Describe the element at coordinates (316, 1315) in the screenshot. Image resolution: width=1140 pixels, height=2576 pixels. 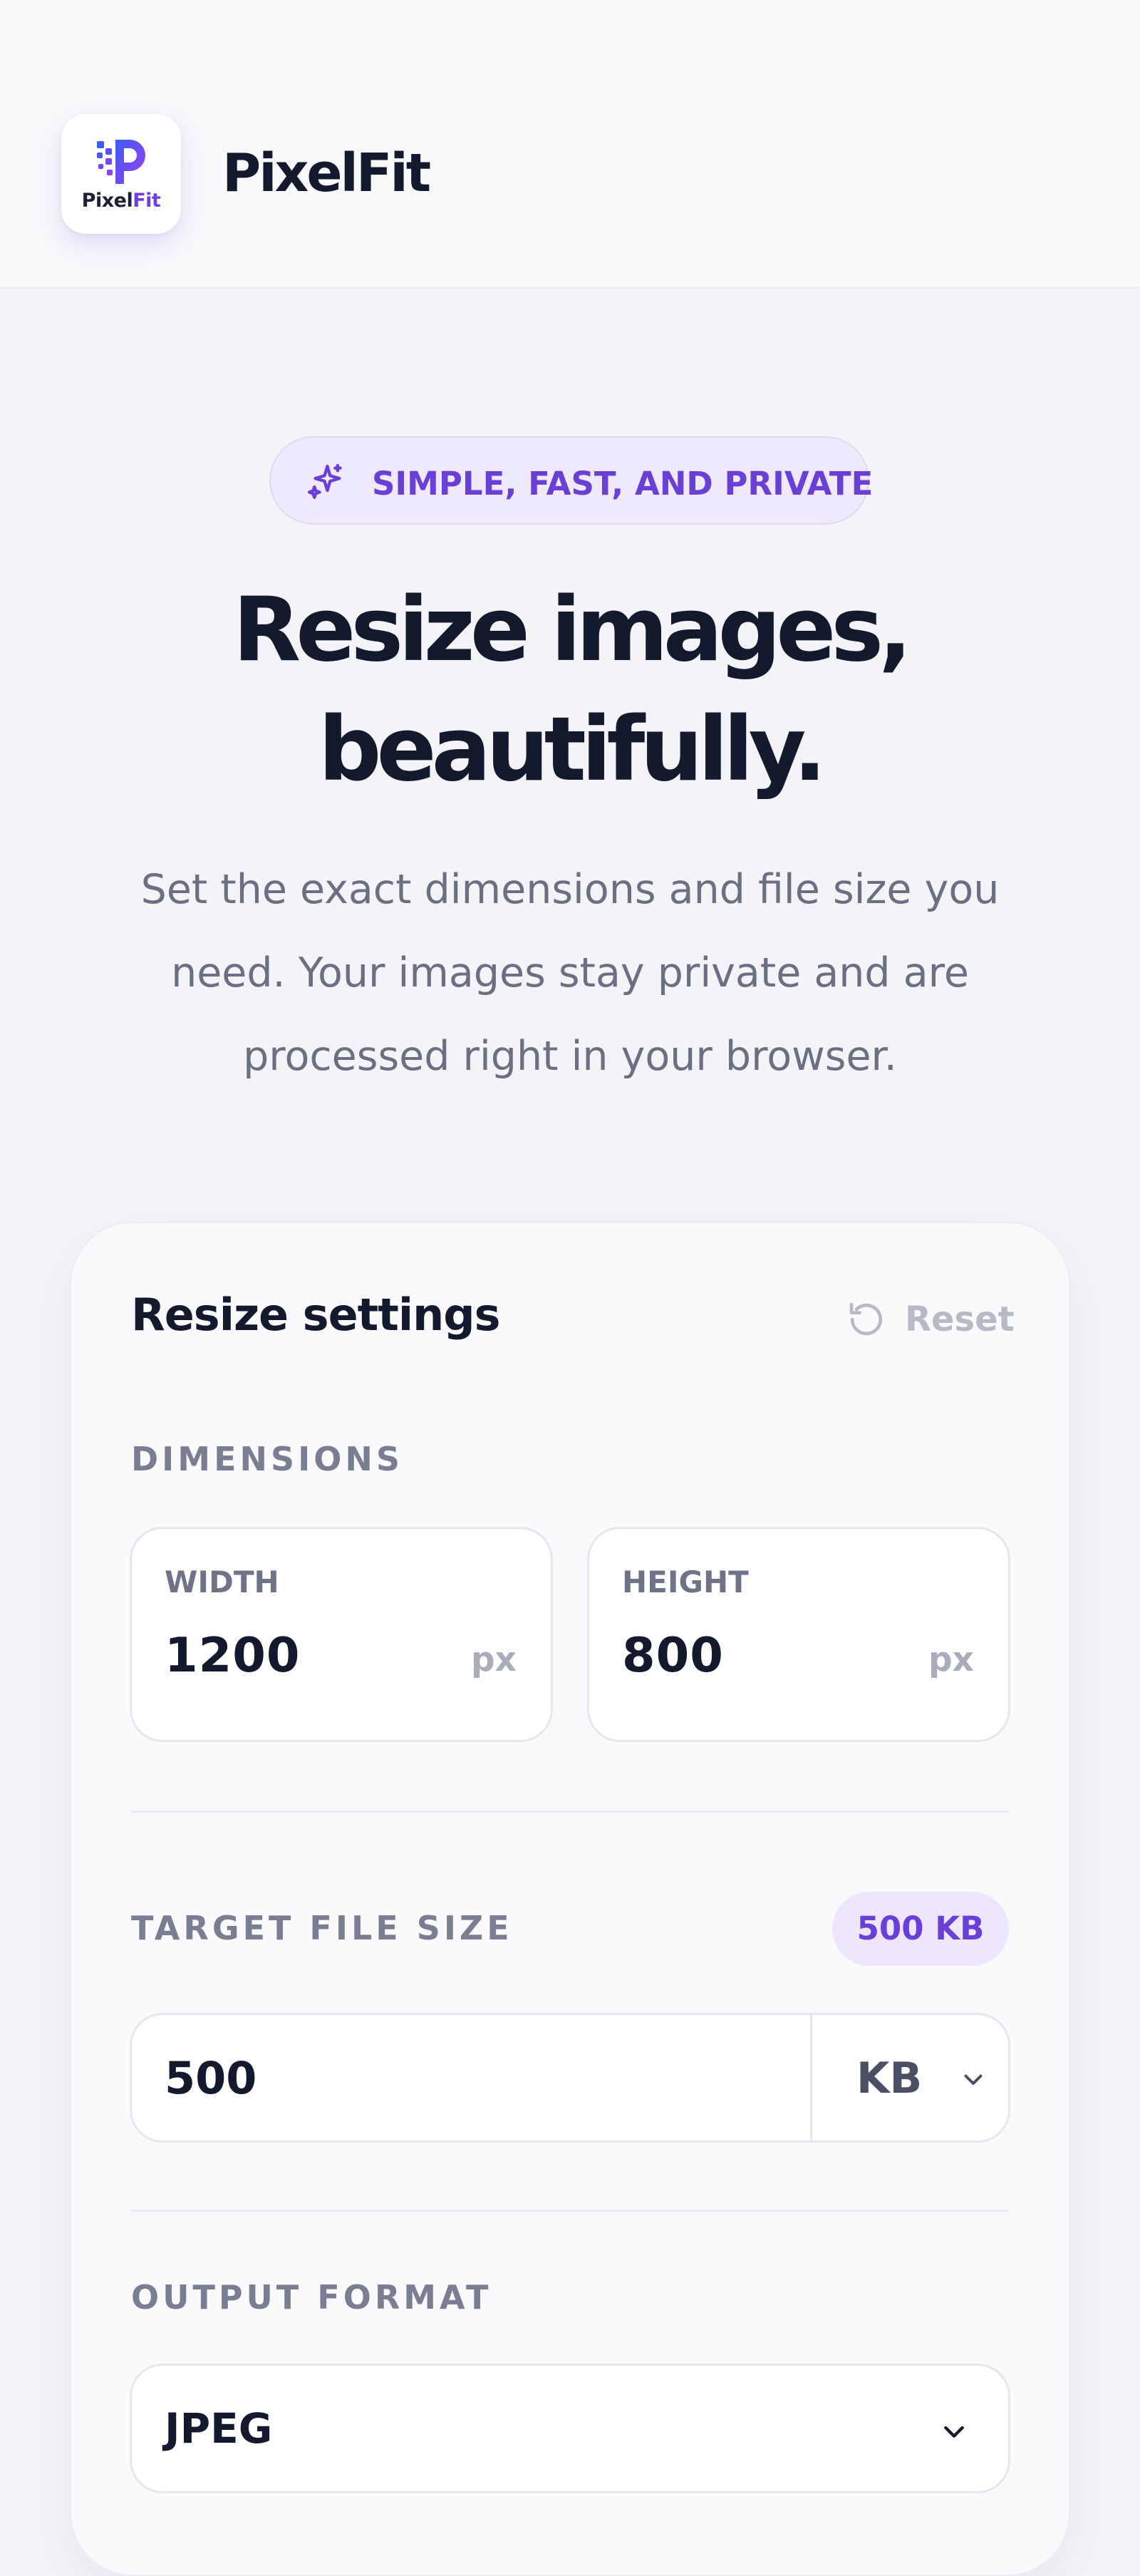
I see `settings-title: Resize settings` at that location.